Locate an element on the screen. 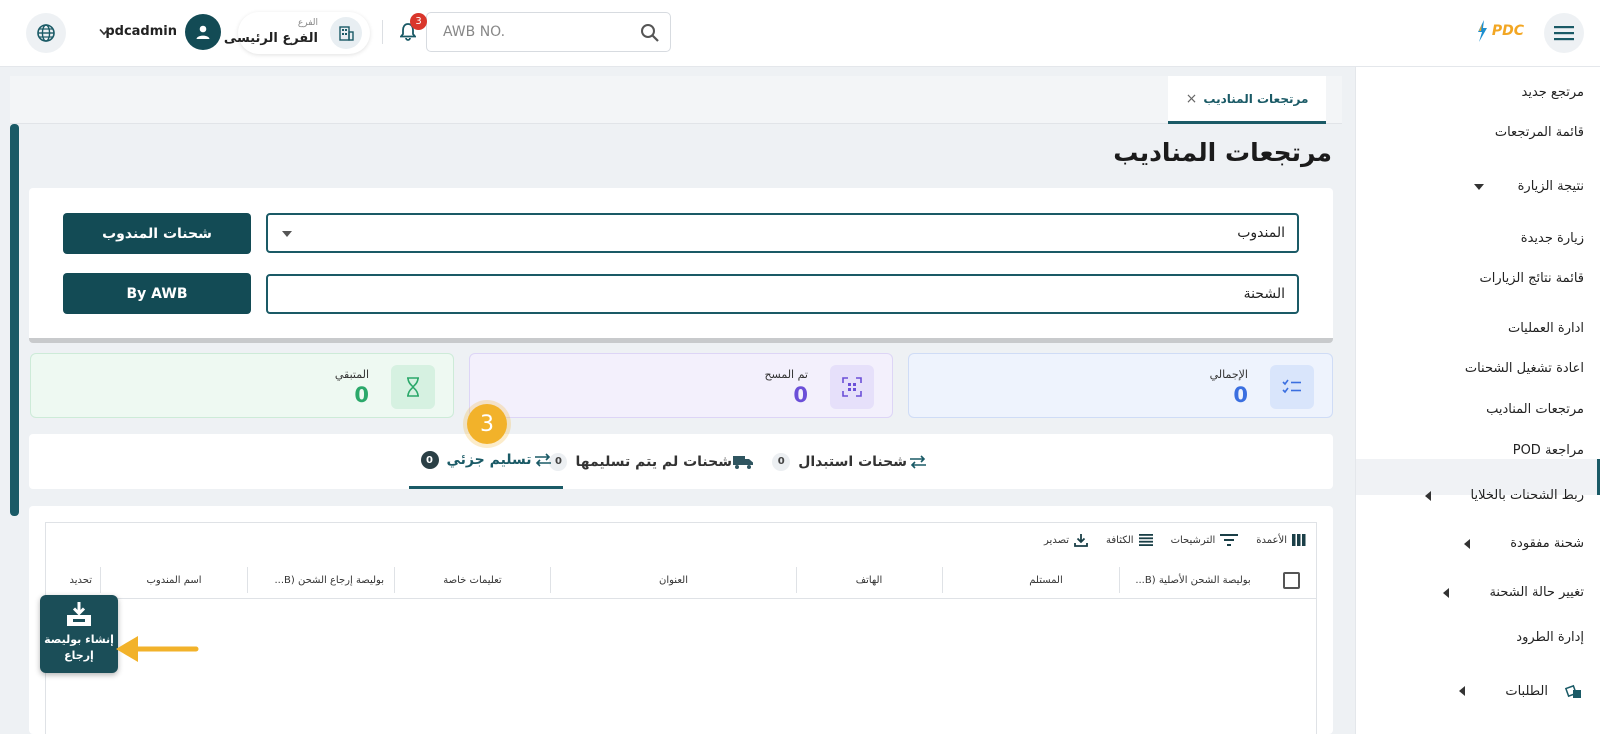  sidebar-item-label: مرتجع جديد is located at coordinates (1553, 92).